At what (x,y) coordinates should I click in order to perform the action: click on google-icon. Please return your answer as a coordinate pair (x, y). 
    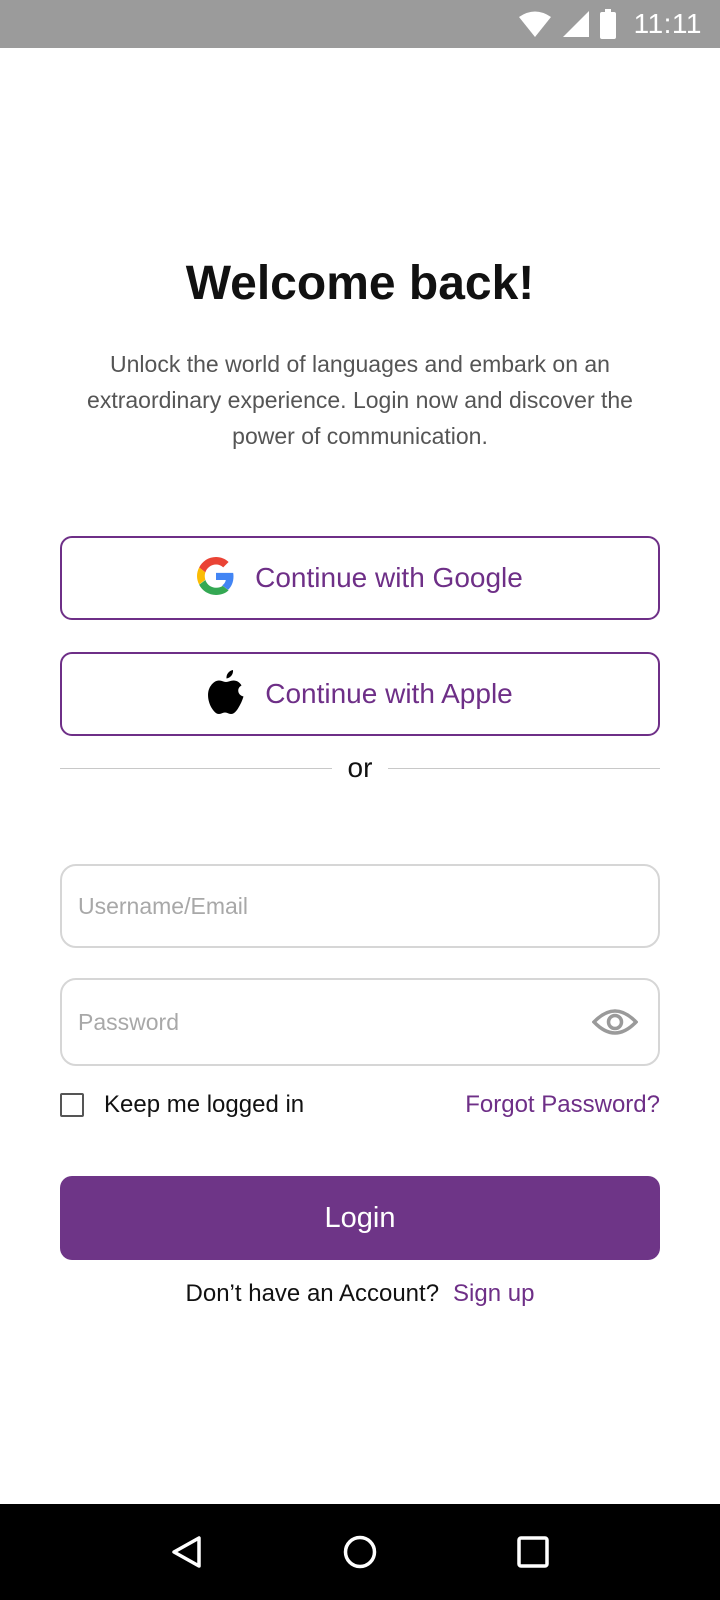
    Looking at the image, I should click on (216, 578).